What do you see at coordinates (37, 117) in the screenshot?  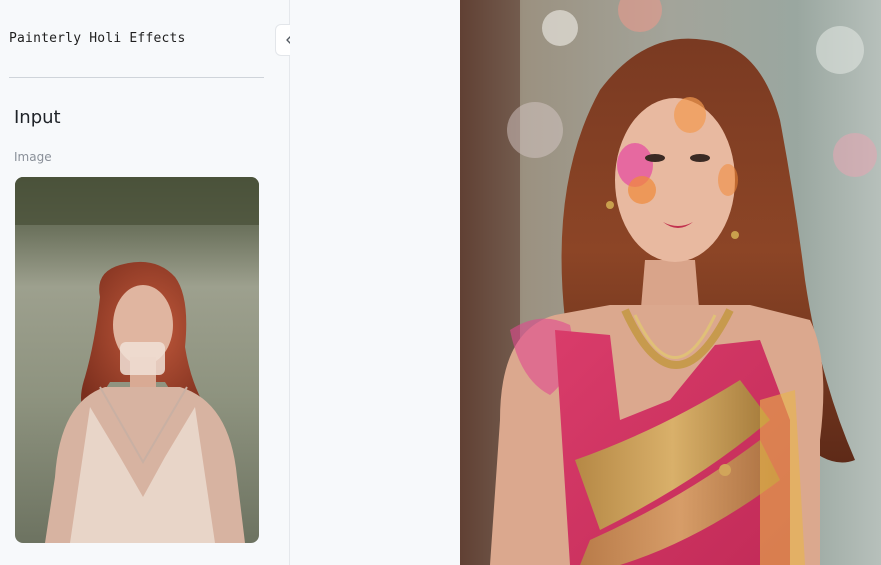 I see `input-section-heading: Input` at bounding box center [37, 117].